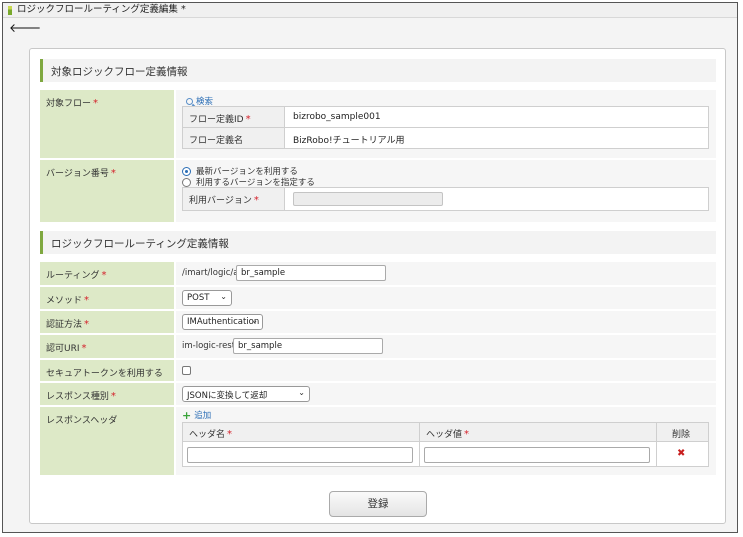 The height and width of the screenshot is (537, 743). What do you see at coordinates (446, 322) in the screenshot?
I see `auth-method-field: IMAuthentication ⌄` at bounding box center [446, 322].